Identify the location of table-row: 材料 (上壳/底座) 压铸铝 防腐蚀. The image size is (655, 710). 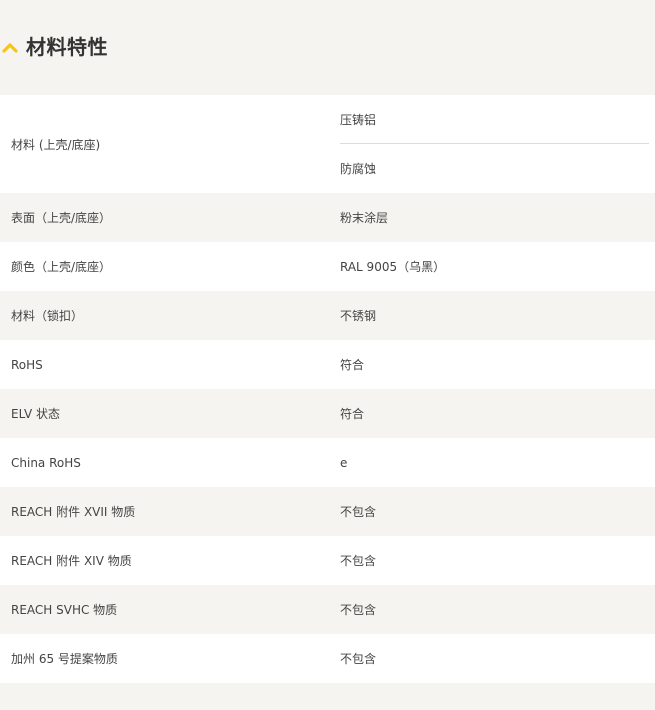
(327, 144).